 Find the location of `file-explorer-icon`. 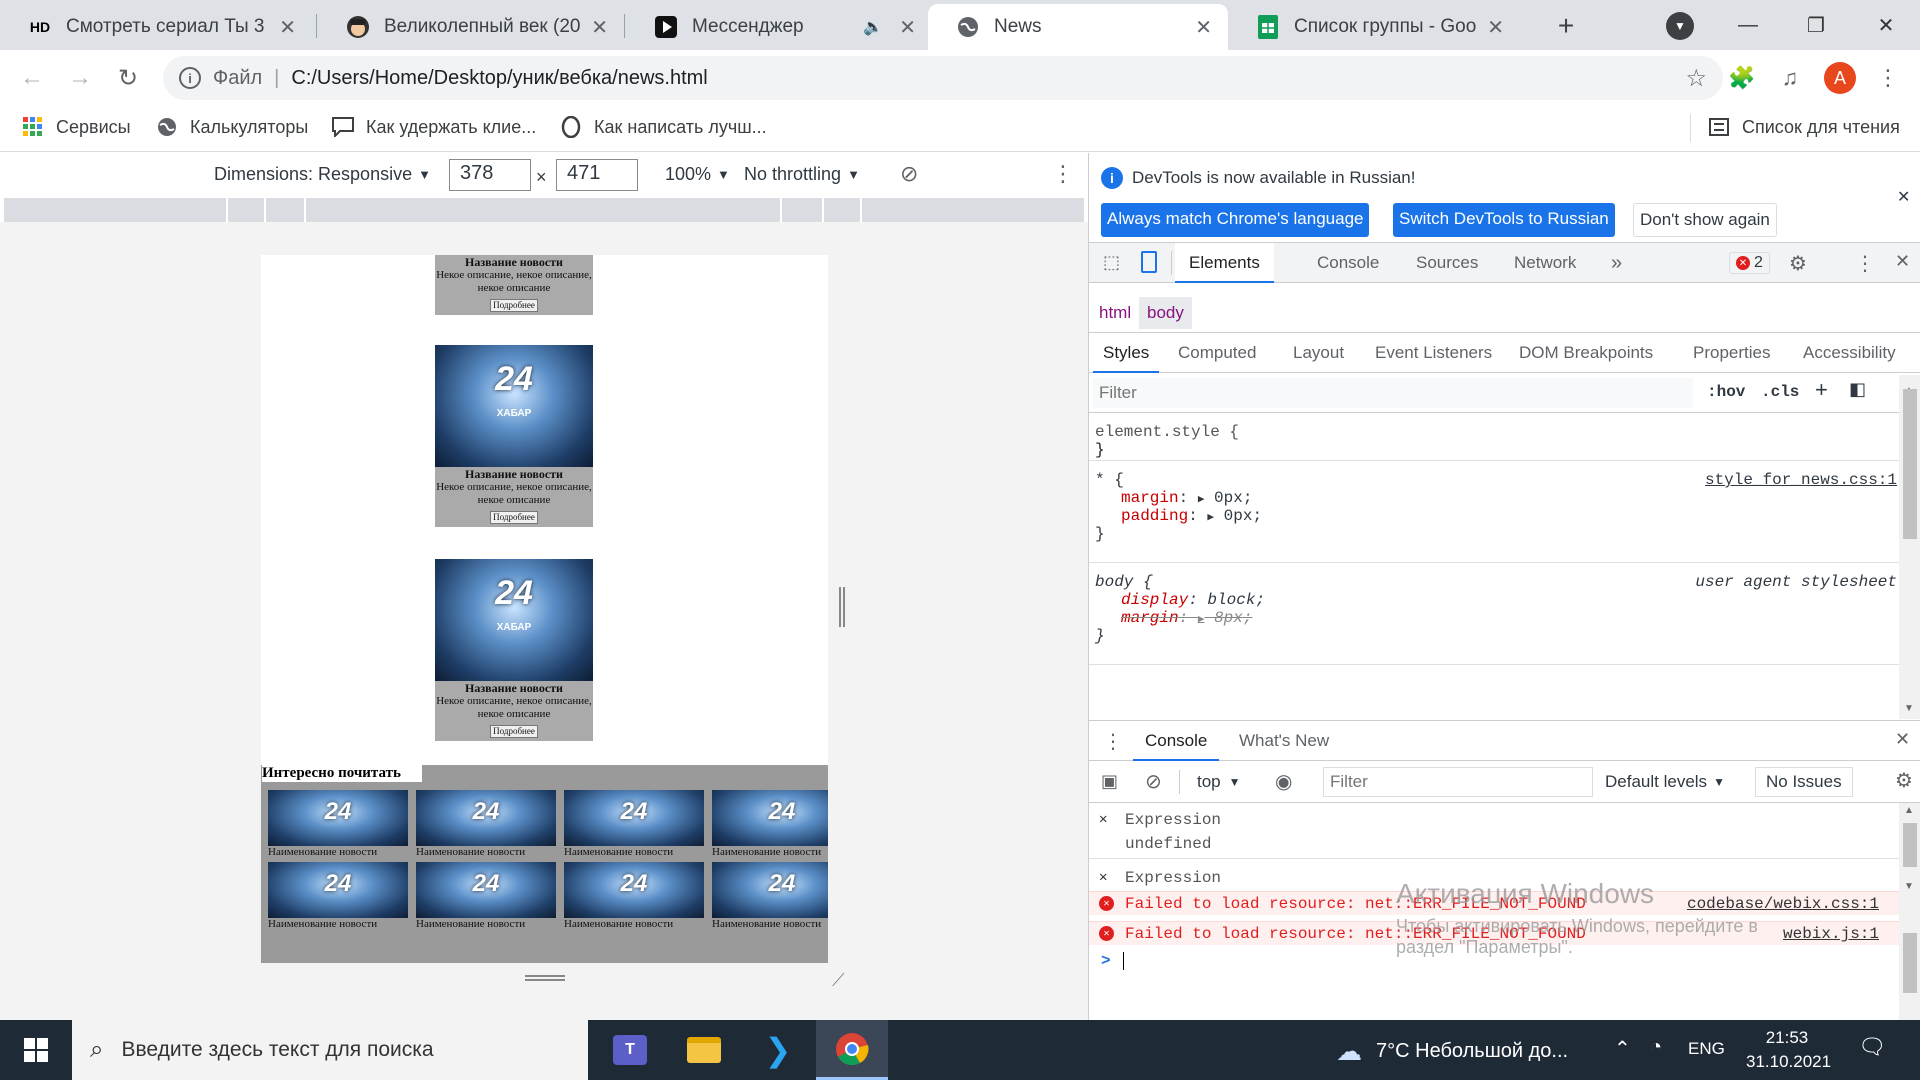

file-explorer-icon is located at coordinates (704, 1050).